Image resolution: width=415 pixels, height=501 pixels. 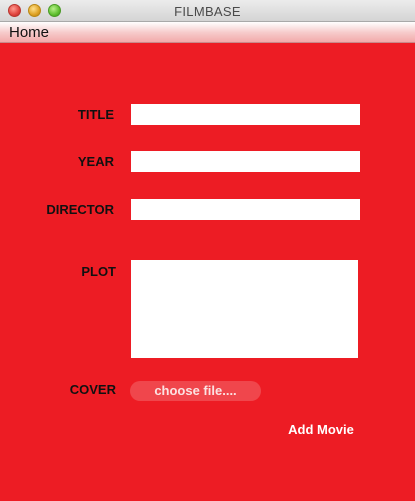 I want to click on director-input, so click(x=245, y=209).